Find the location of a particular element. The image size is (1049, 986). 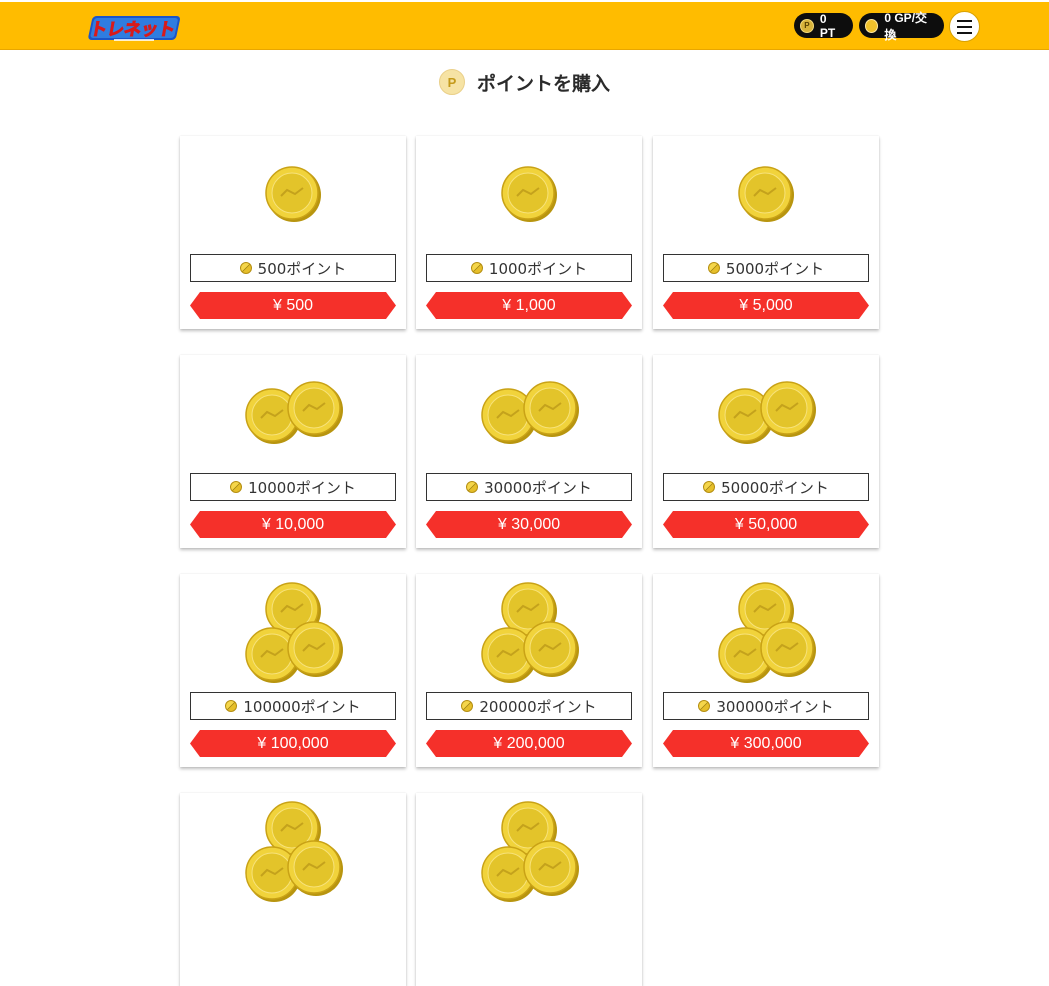

point-package-card: 50000ポイント ¥ 50,000 is located at coordinates (766, 451).